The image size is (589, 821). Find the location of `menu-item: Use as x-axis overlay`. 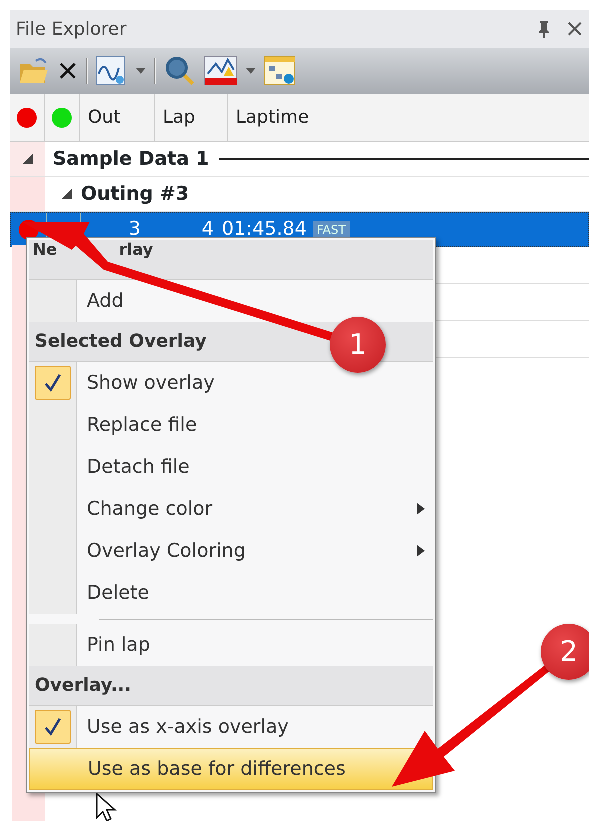

menu-item: Use as x-axis overlay is located at coordinates (231, 727).